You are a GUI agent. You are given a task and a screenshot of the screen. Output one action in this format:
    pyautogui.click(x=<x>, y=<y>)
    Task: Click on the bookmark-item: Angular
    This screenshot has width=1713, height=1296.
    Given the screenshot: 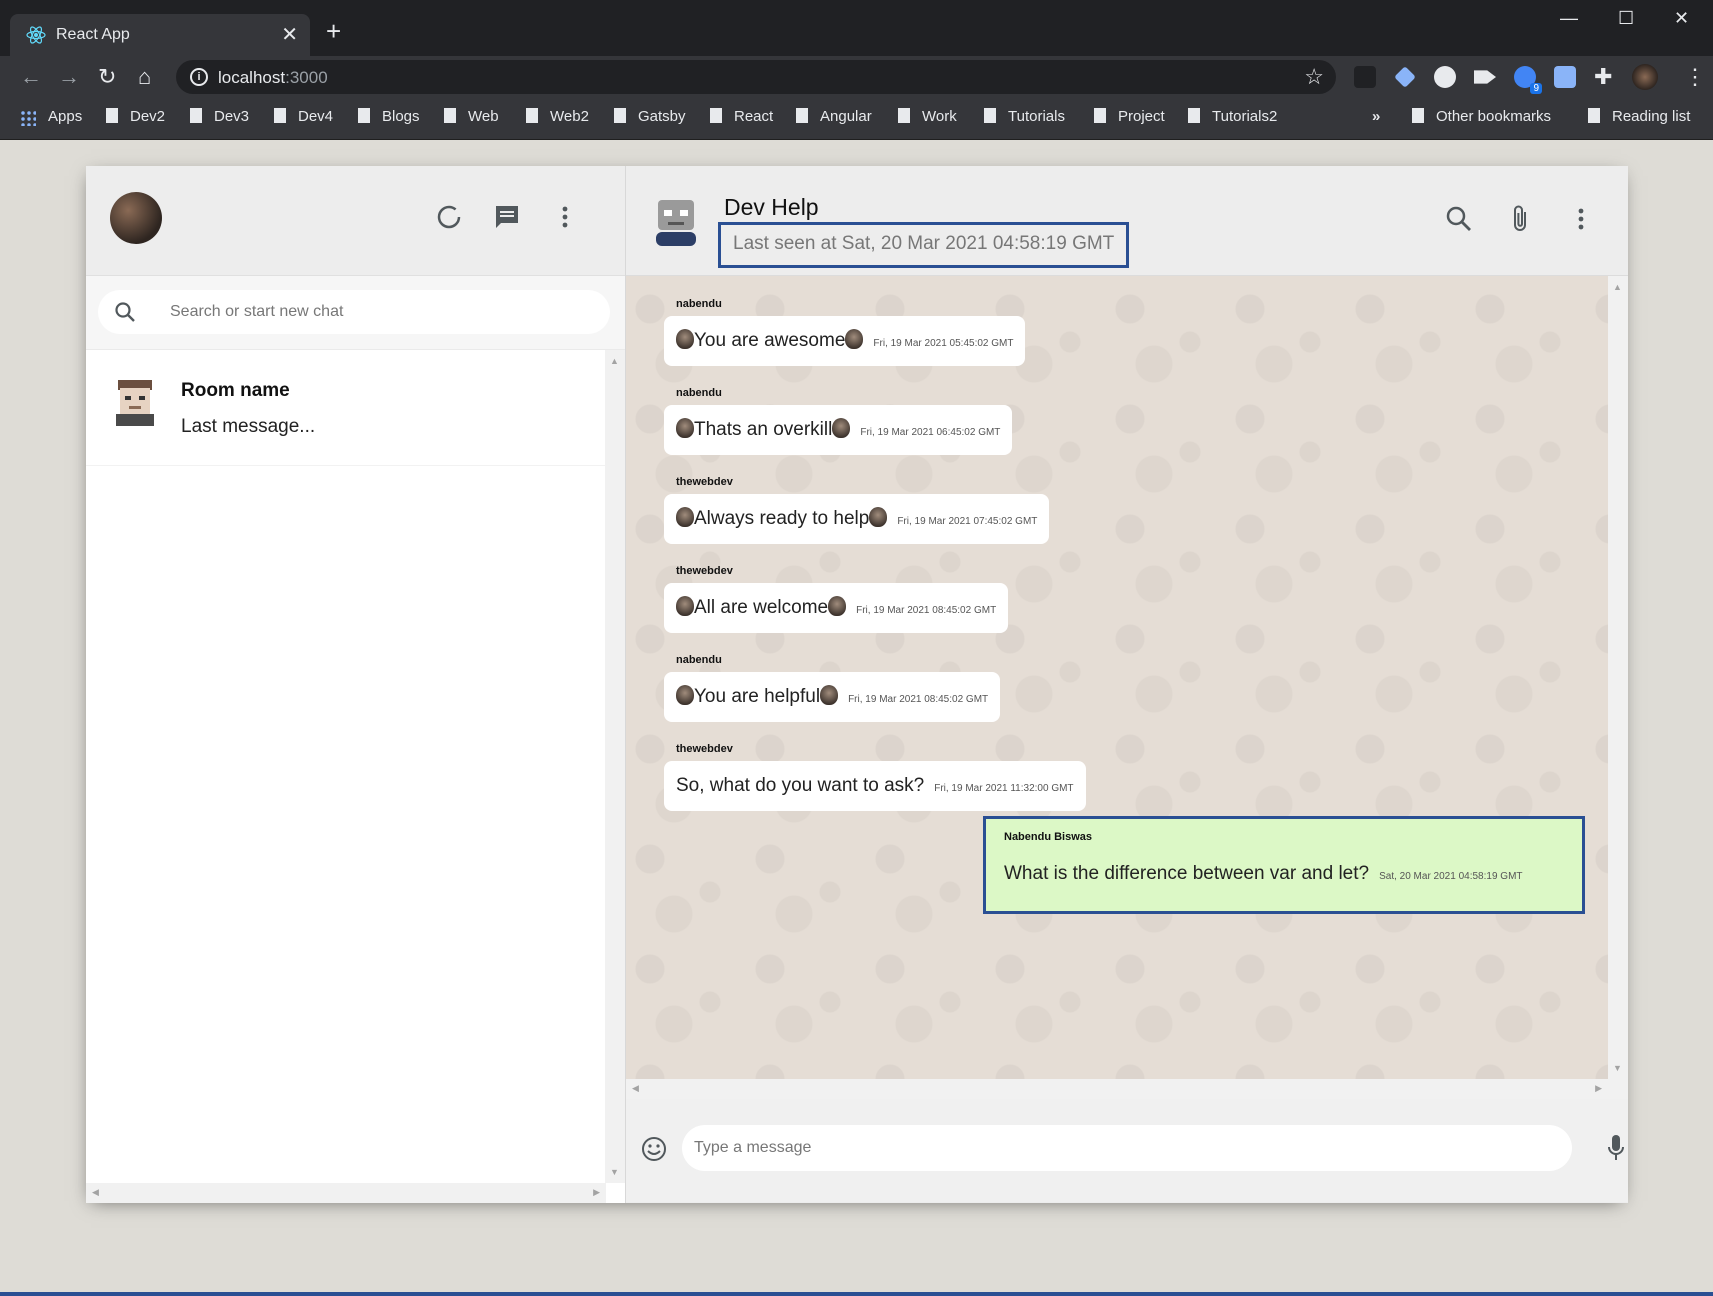 What is the action you would take?
    pyautogui.click(x=834, y=116)
    